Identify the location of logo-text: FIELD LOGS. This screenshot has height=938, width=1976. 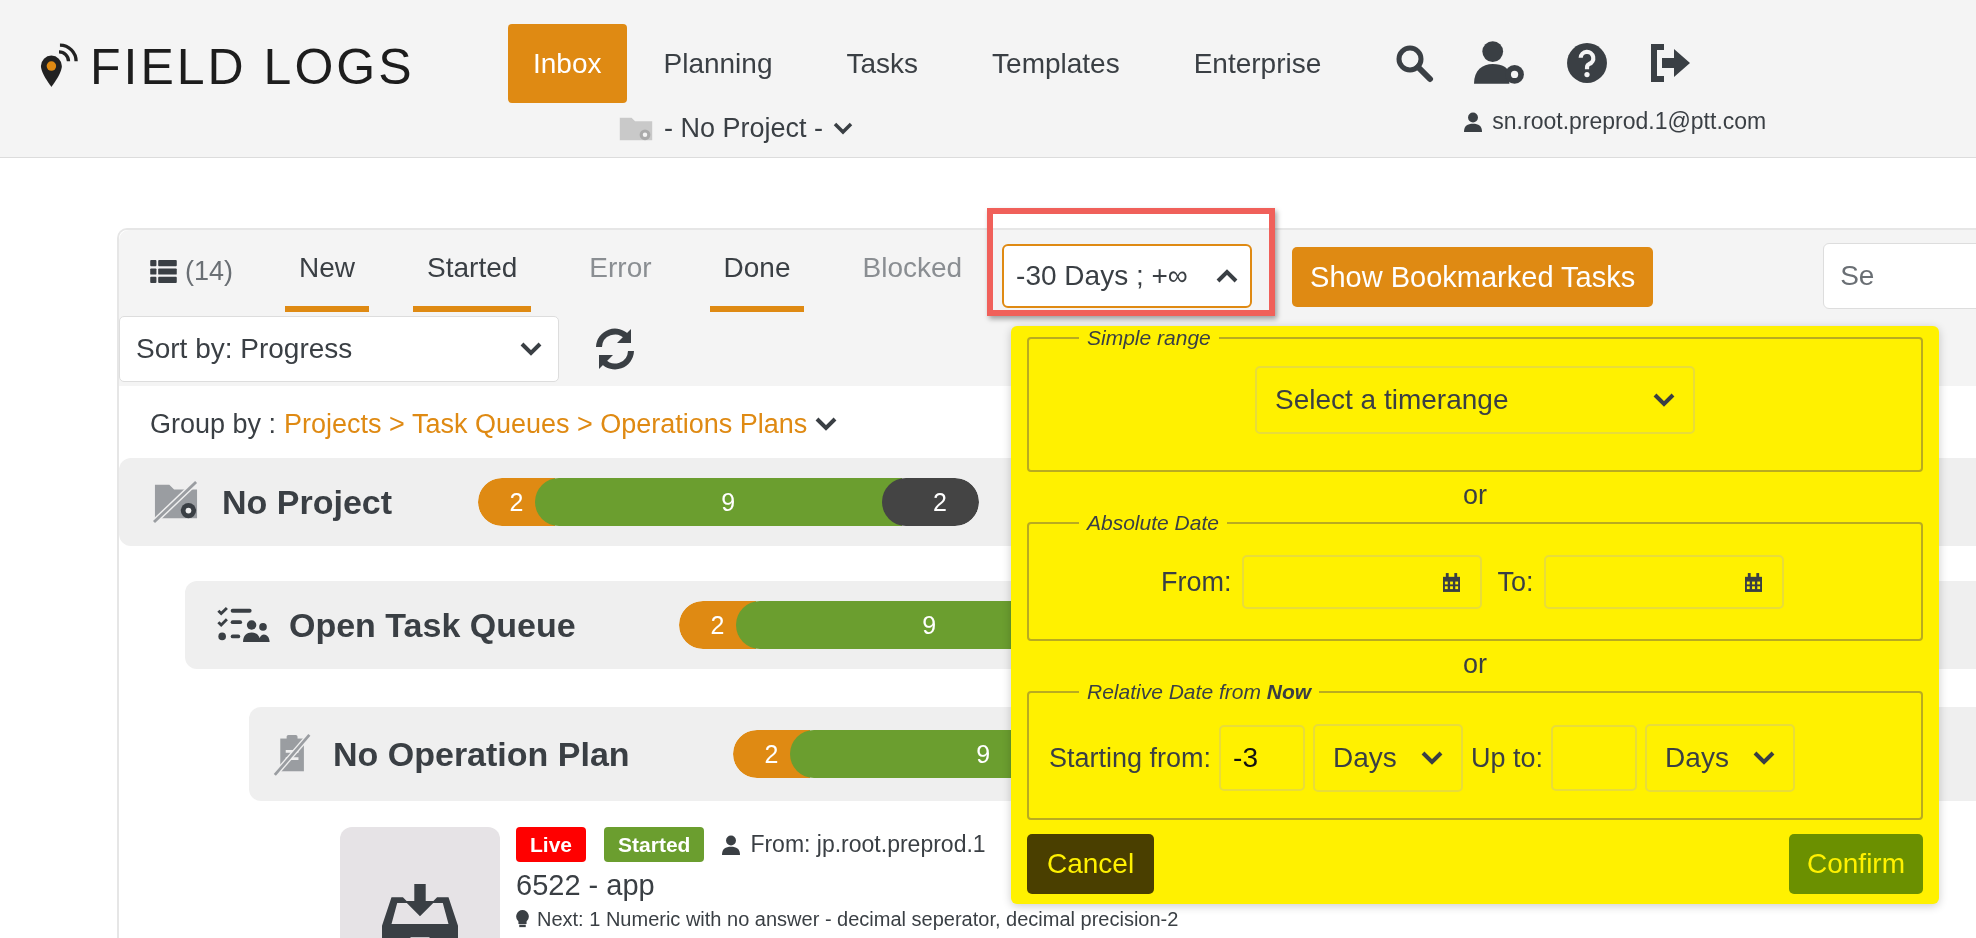
(252, 67).